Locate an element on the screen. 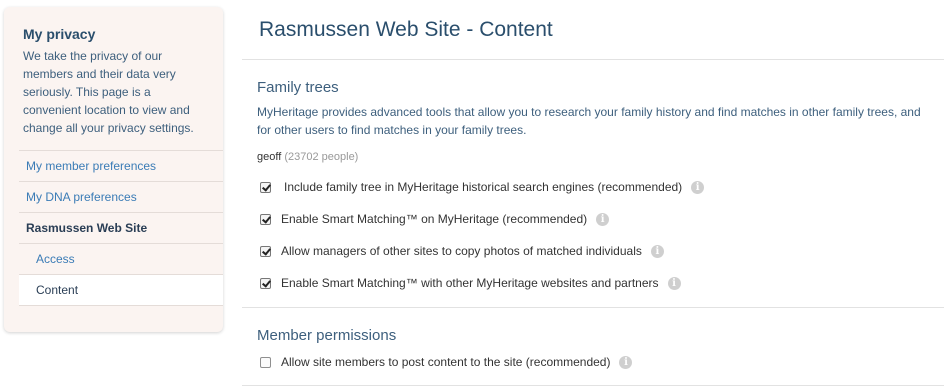  sidebar-item-access: Access is located at coordinates (121, 258).